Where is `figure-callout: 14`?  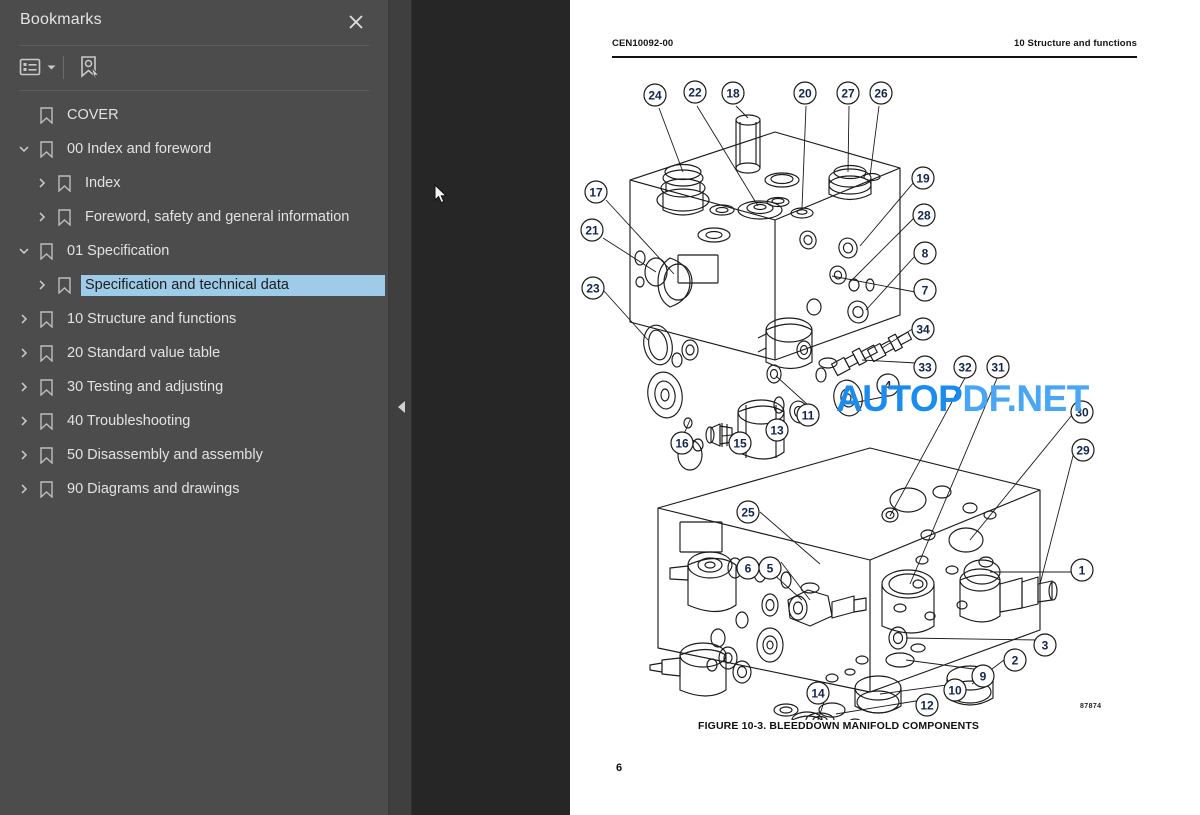 figure-callout: 14 is located at coordinates (818, 693).